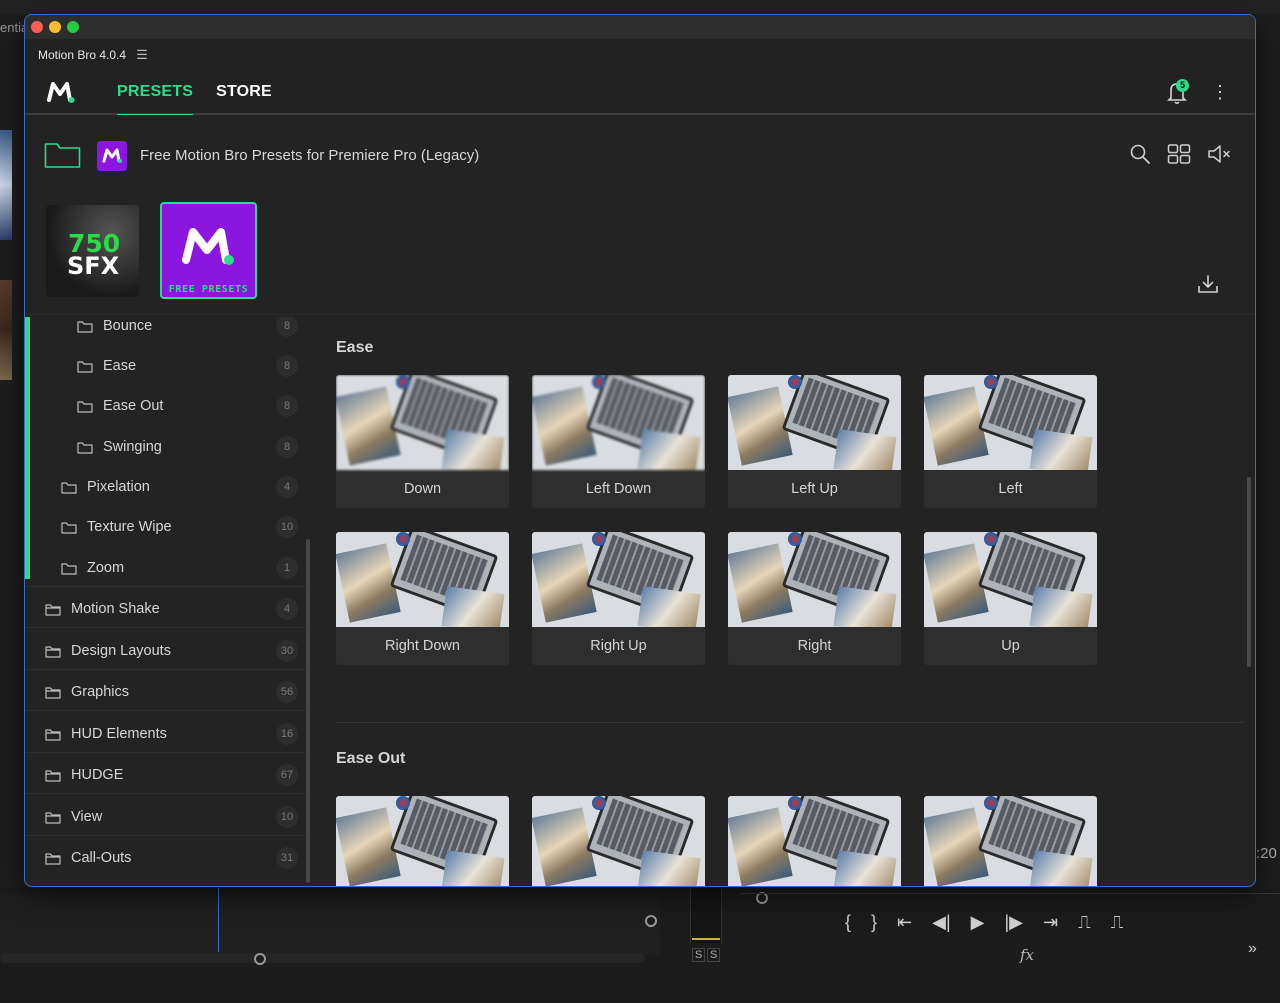  Describe the element at coordinates (92, 251) in the screenshot. I see `pack-750-sfx: 750 SFX` at that location.